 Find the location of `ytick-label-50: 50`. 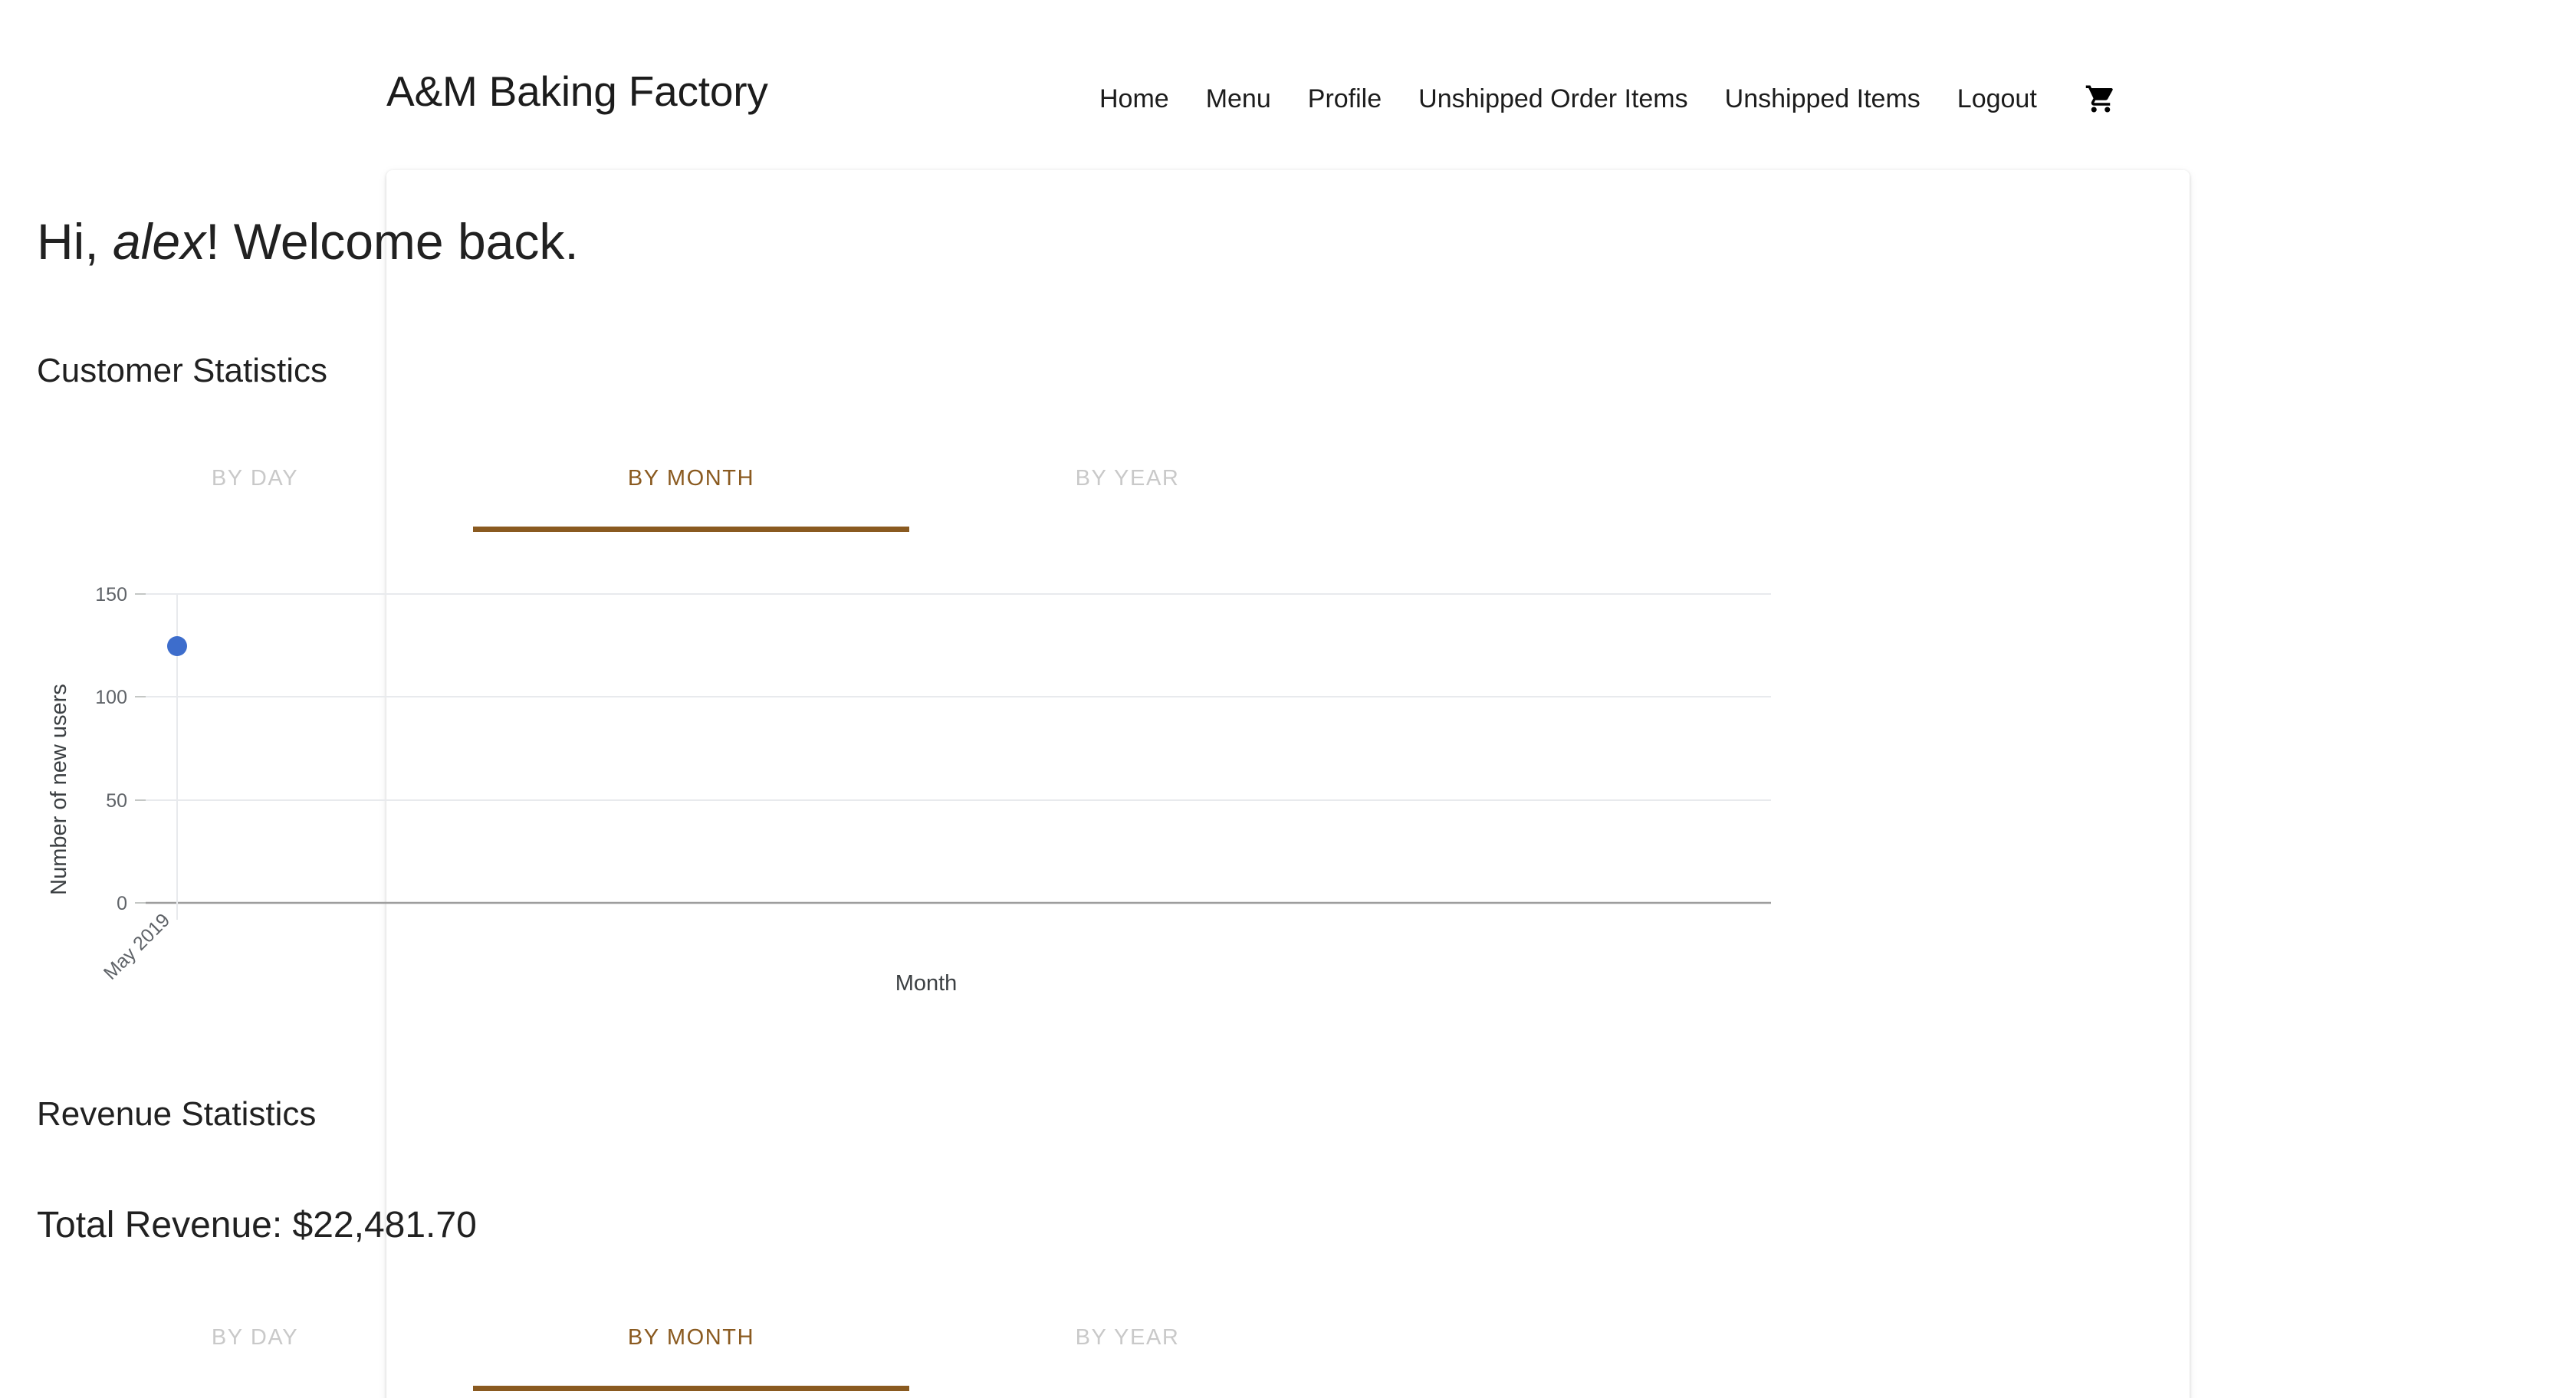

ytick-label-50: 50 is located at coordinates (117, 801).